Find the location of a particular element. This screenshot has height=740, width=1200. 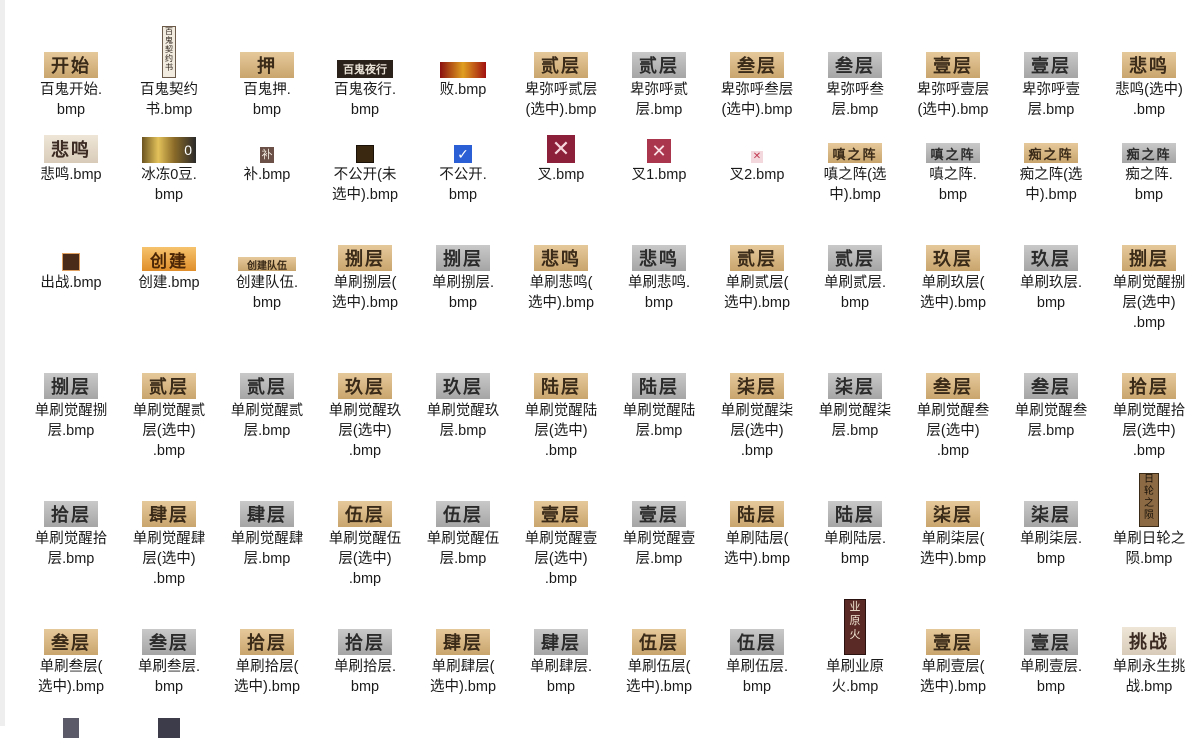

file-item: 日轮之陨 单刷日轮之 陨.bmp is located at coordinates (1149, 530).